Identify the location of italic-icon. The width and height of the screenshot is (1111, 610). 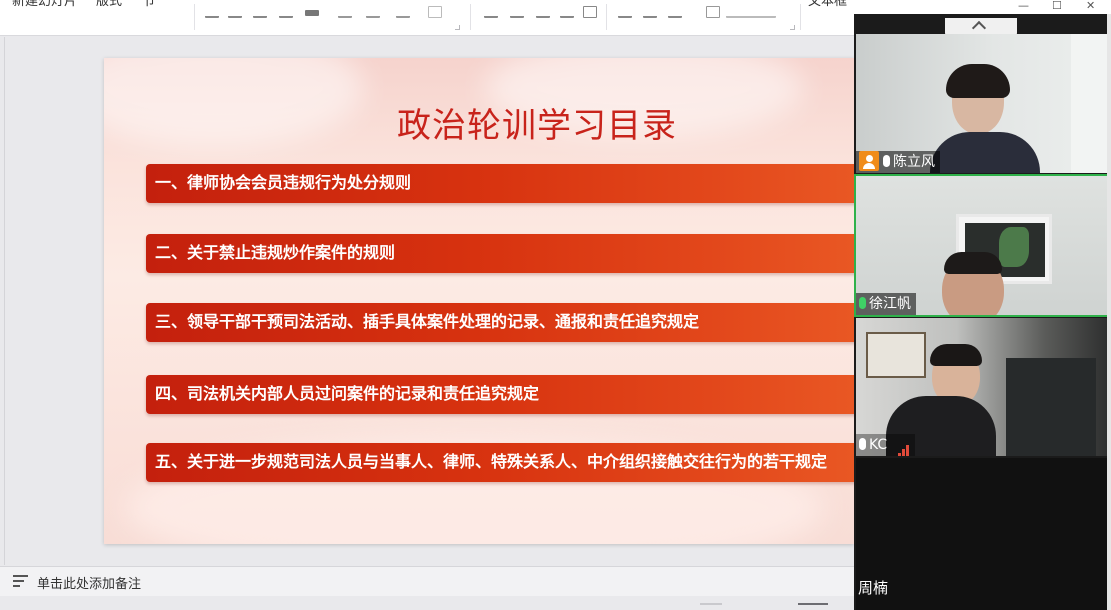
(235, 12).